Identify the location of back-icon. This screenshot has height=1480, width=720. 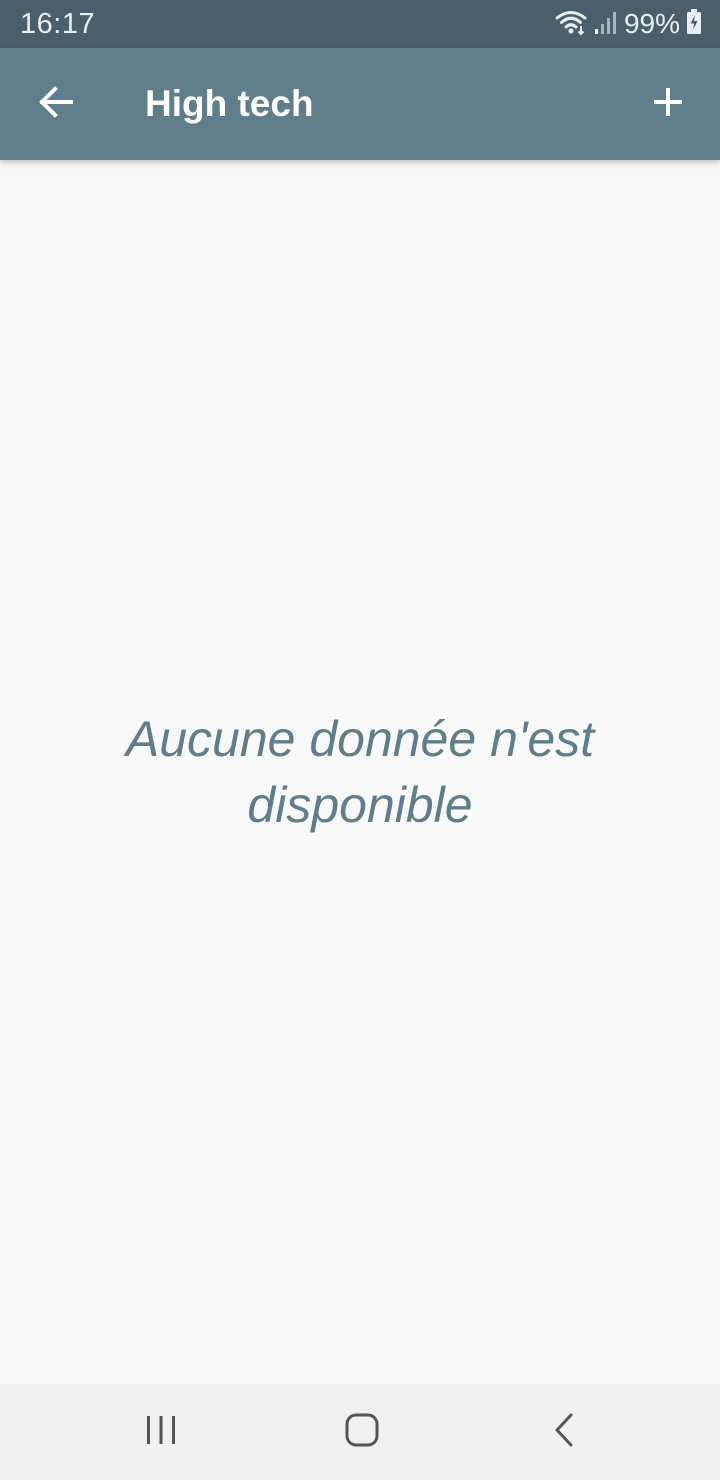
(564, 1432).